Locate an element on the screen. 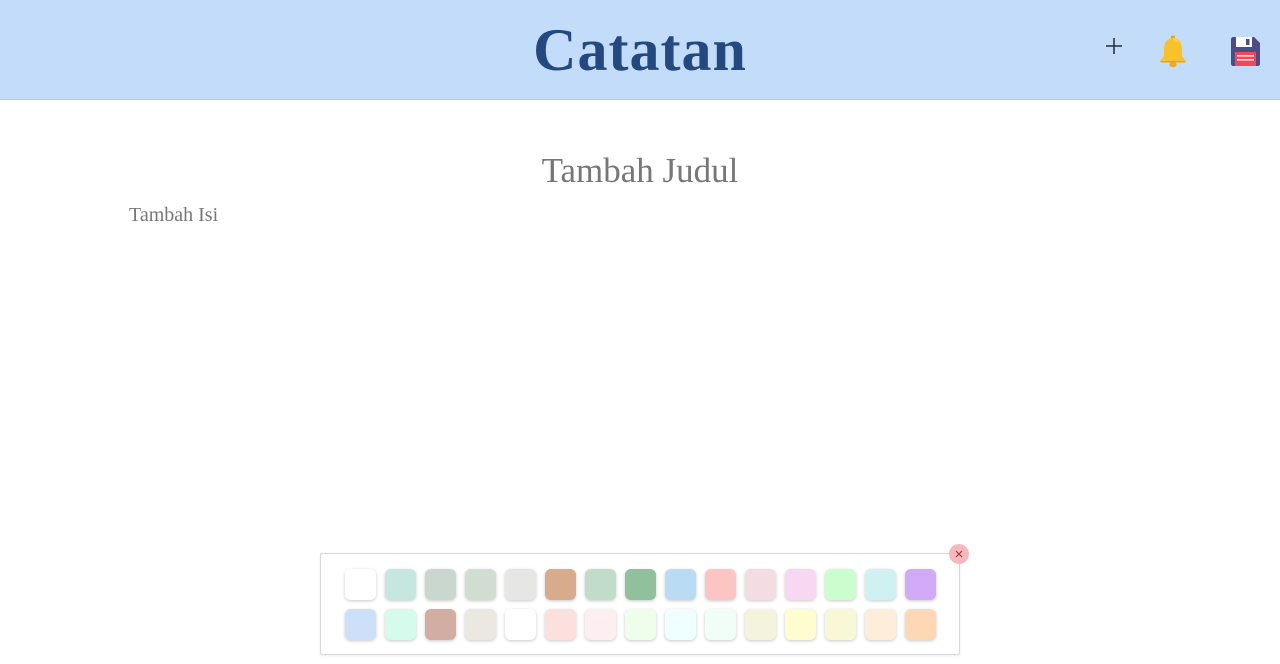  bell-icon is located at coordinates (1173, 51).